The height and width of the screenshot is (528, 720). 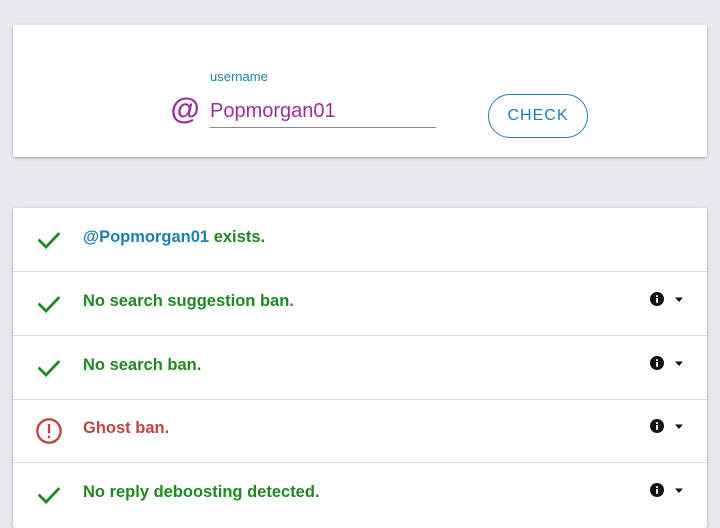 I want to click on check-button: CHECK, so click(x=538, y=116).